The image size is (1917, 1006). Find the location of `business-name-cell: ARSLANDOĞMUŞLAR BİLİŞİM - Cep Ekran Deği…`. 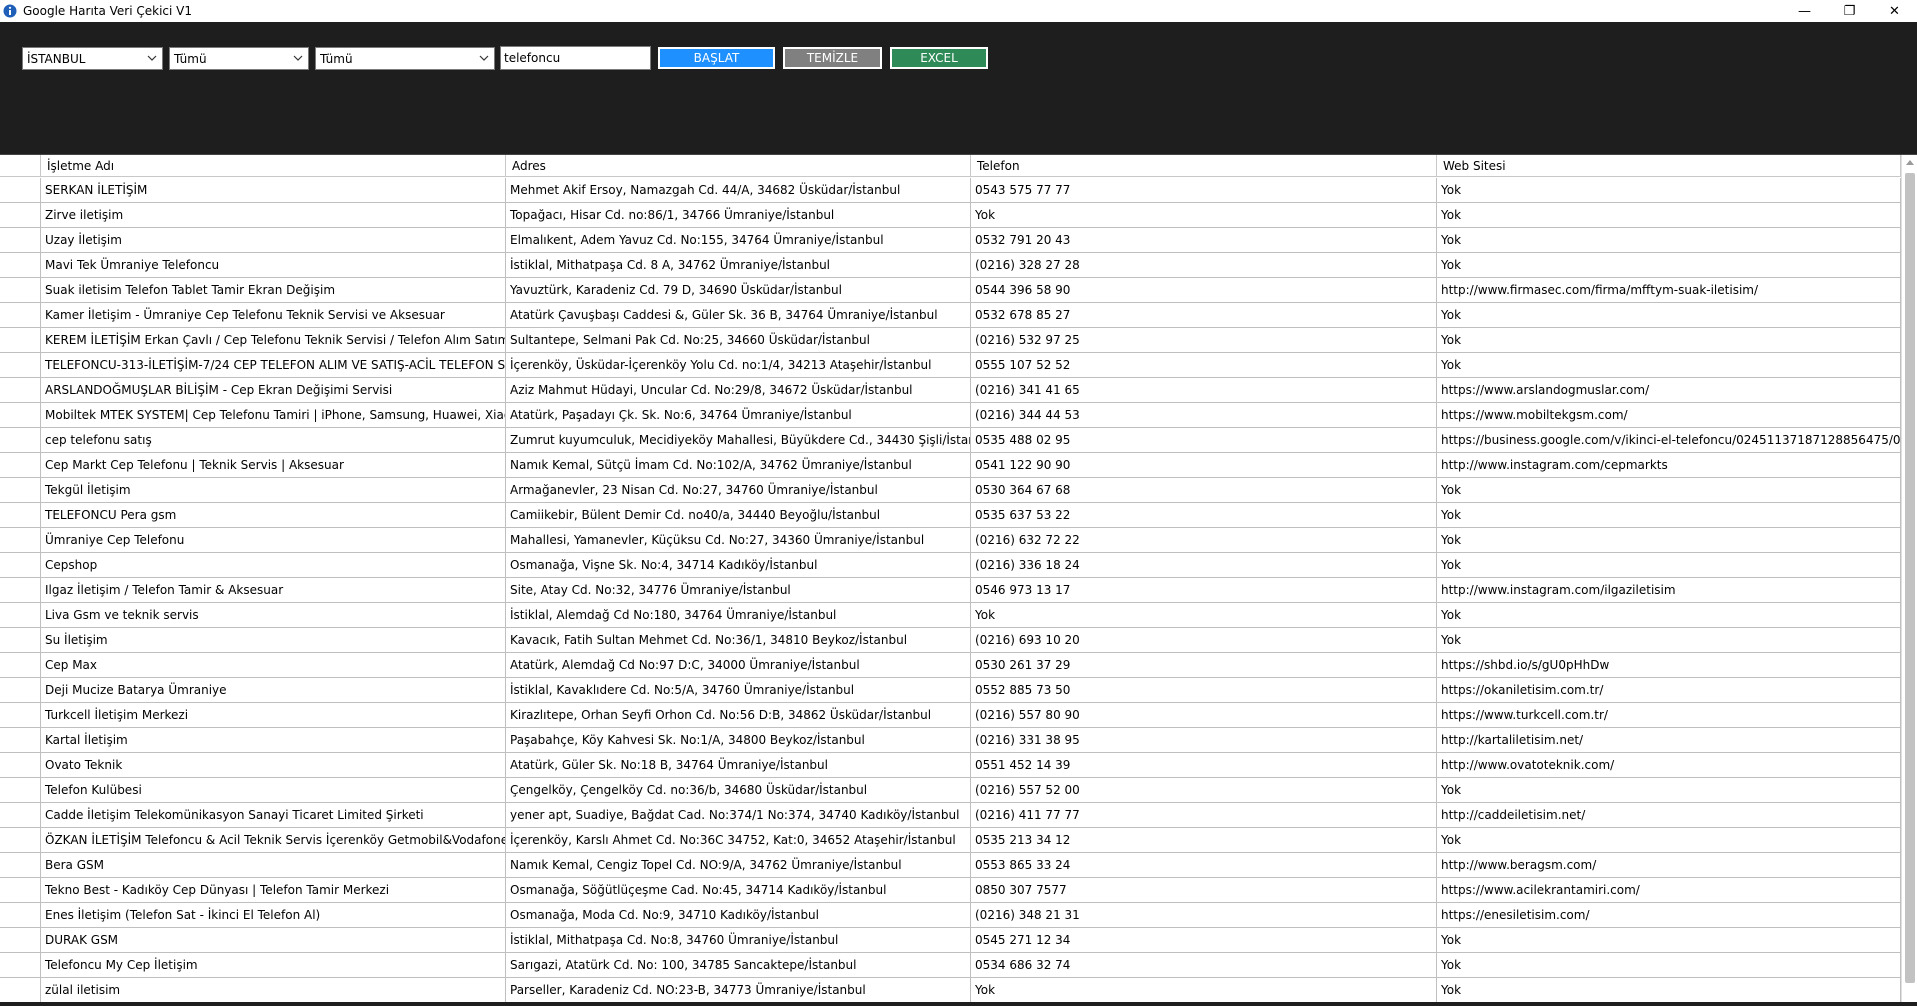

business-name-cell: ARSLANDOĞMUŞLAR BİLİŞİM - Cep Ekran Deği… is located at coordinates (273, 390).